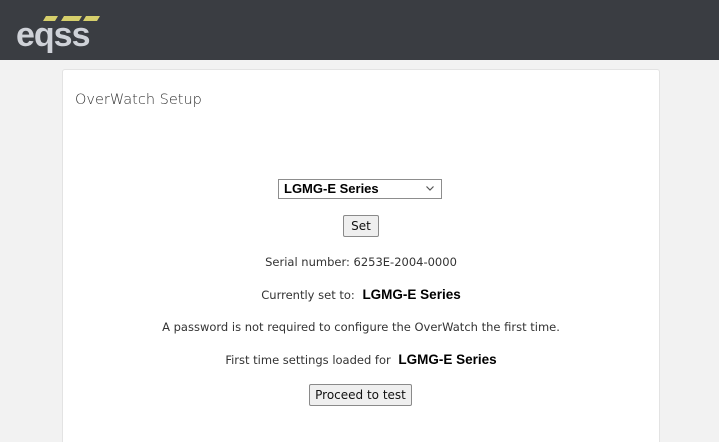 The width and height of the screenshot is (719, 442). Describe the element at coordinates (447, 359) in the screenshot. I see `settings-loaded-value: LGMG-E Series` at that location.